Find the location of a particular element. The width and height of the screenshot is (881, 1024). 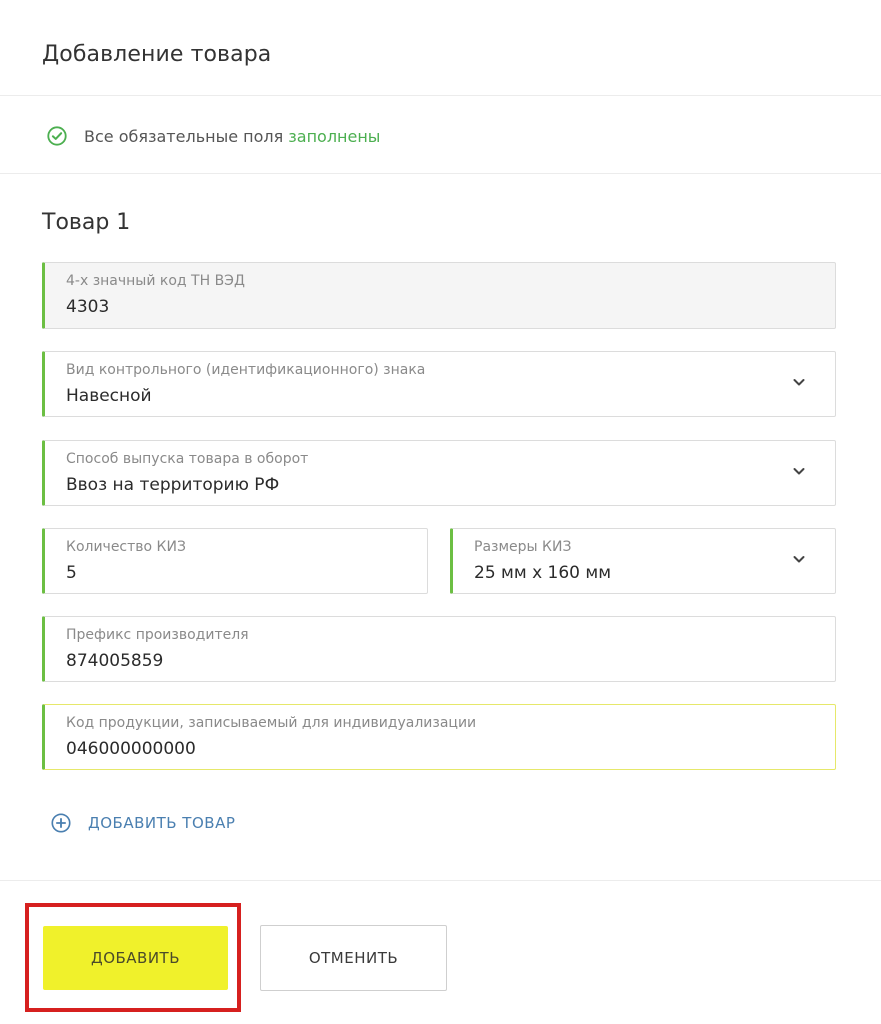

add-product-link: ДОБАВИТЬ ТОВАР is located at coordinates (142, 823).